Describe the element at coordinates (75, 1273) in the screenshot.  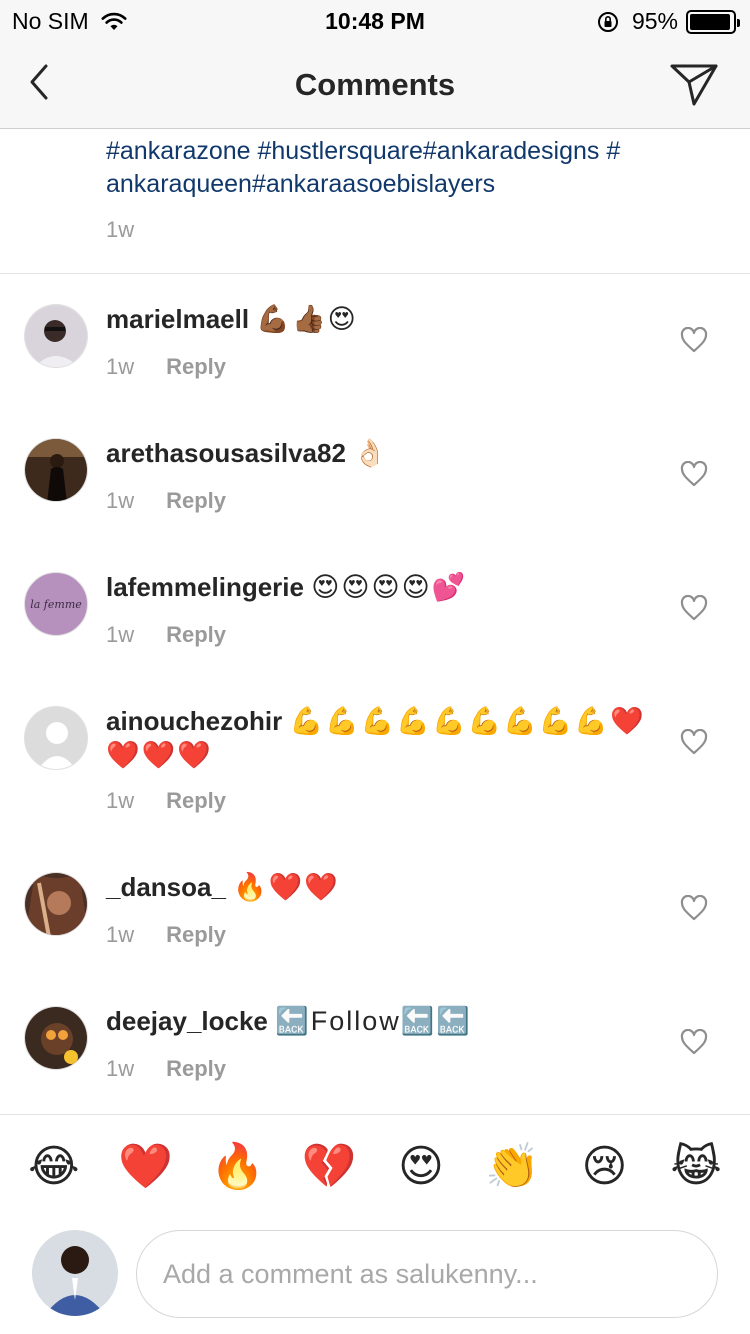
I see `current-user-avatar` at that location.